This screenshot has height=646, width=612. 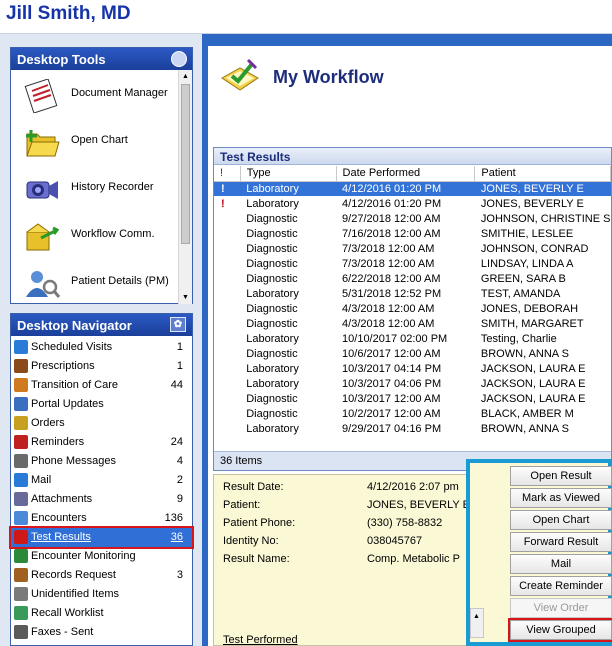 I want to click on nav-item-count: 136, so click(x=173, y=518).